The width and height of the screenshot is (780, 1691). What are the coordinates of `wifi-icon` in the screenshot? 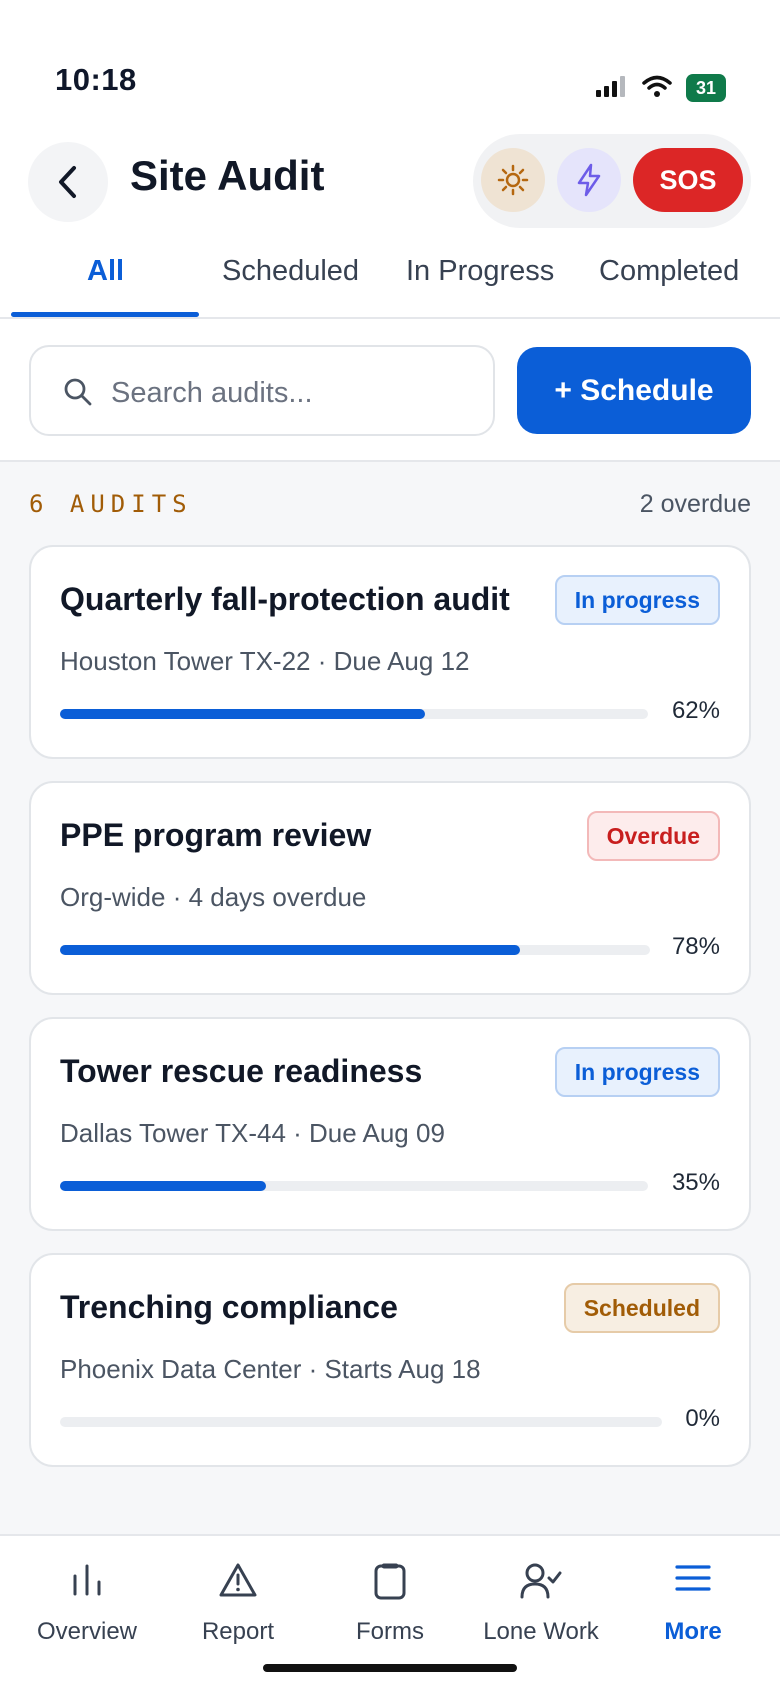 It's located at (657, 88).